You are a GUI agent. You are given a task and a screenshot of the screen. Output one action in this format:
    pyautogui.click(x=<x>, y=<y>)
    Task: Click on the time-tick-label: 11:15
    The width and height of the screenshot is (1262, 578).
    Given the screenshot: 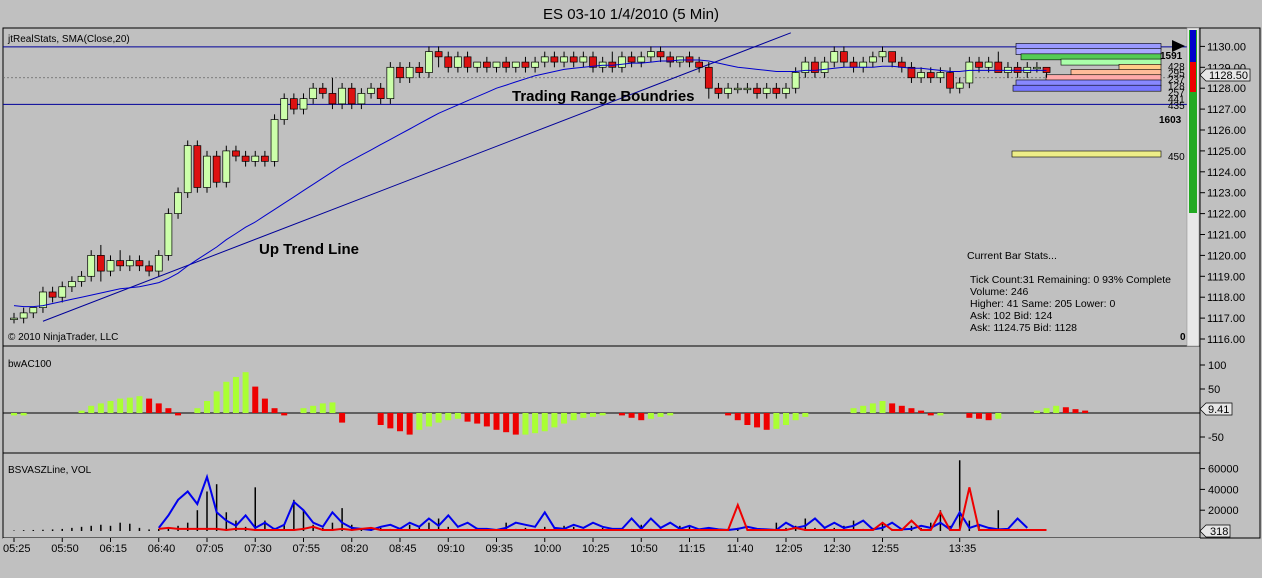 What is the action you would take?
    pyautogui.click(x=692, y=549)
    